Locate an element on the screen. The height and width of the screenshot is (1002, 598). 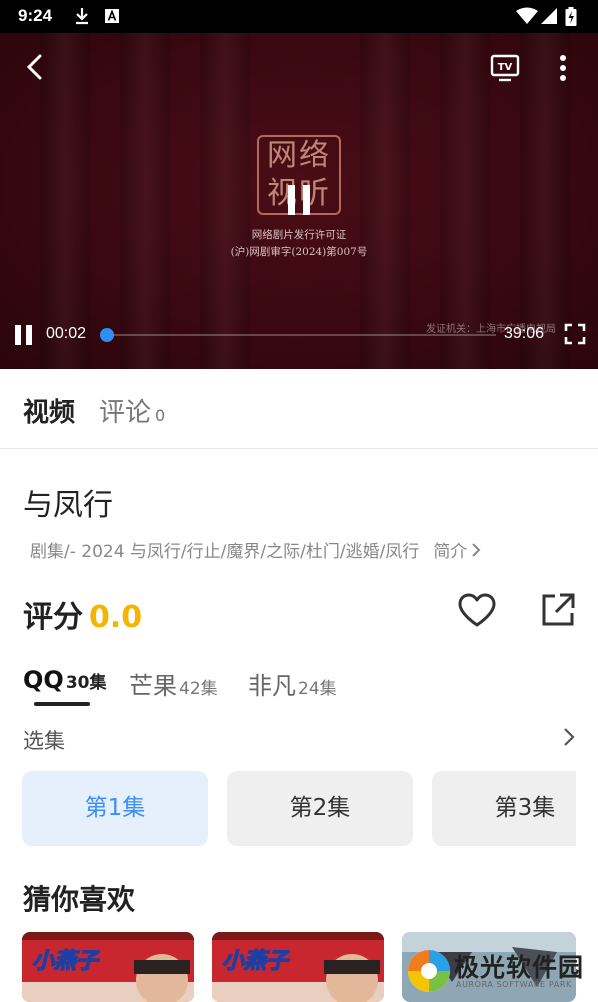
episodes-label: 选集 is located at coordinates (44, 740).